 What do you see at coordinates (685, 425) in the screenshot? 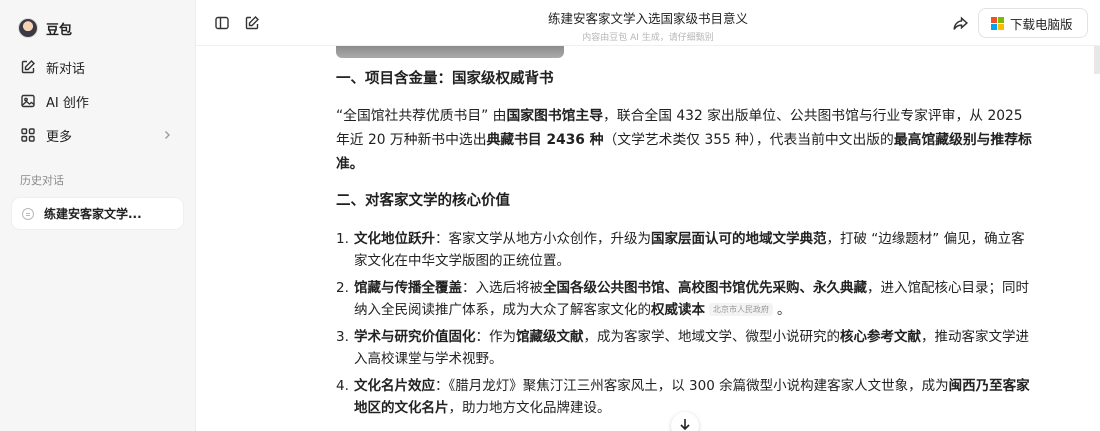
I see `arrow-down-icon` at bounding box center [685, 425].